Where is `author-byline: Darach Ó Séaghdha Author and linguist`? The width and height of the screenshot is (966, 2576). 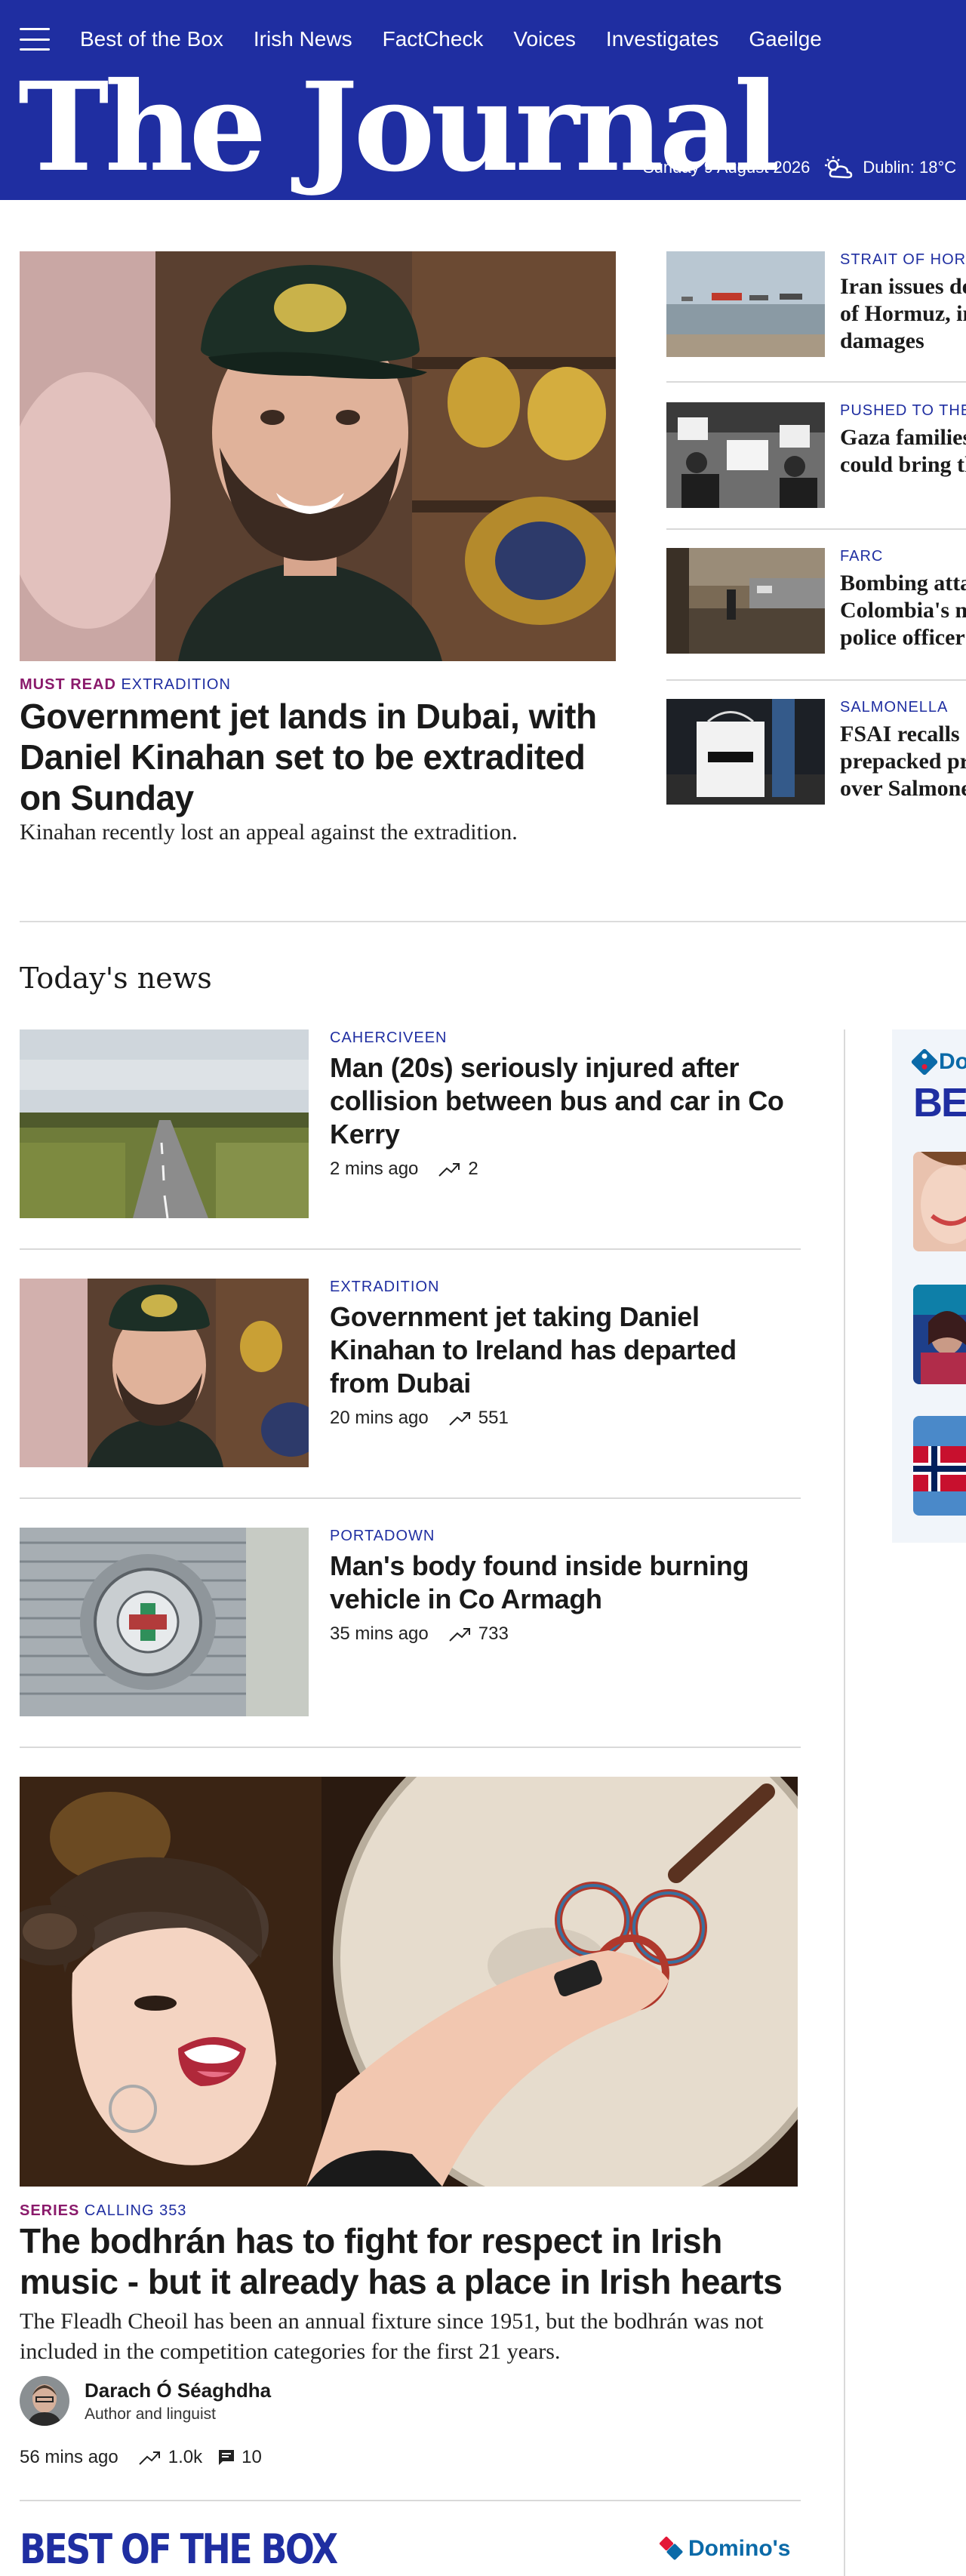 author-byline: Darach Ó Séaghdha Author and linguist is located at coordinates (145, 2401).